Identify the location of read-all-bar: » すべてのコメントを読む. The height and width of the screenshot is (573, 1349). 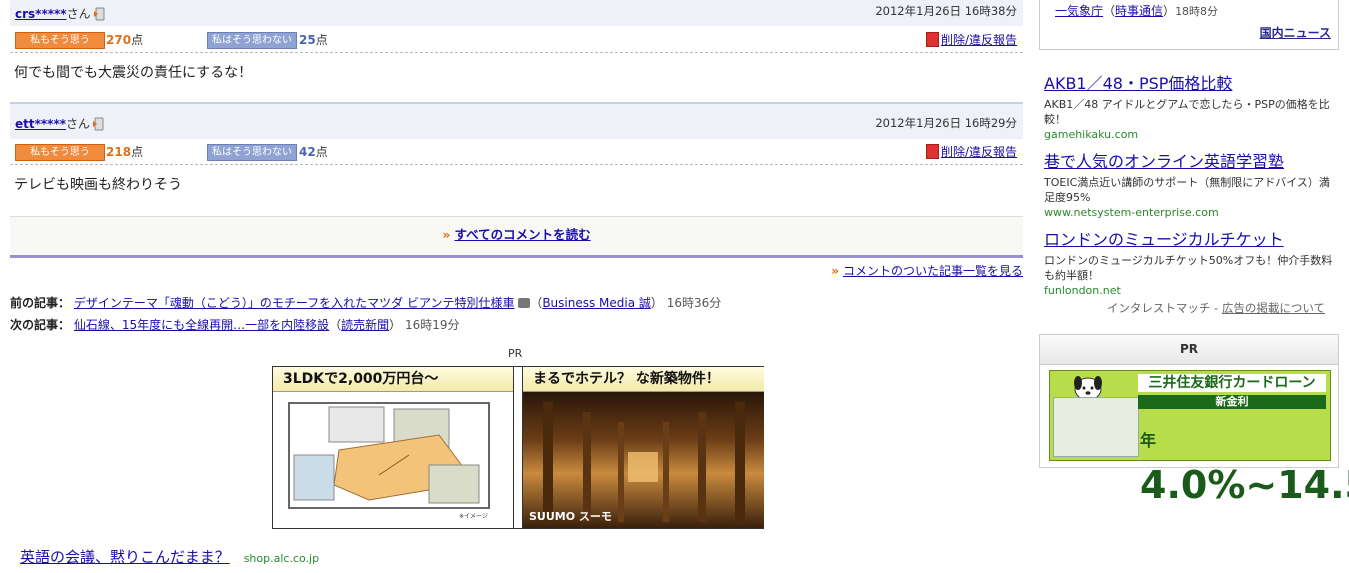
(516, 237).